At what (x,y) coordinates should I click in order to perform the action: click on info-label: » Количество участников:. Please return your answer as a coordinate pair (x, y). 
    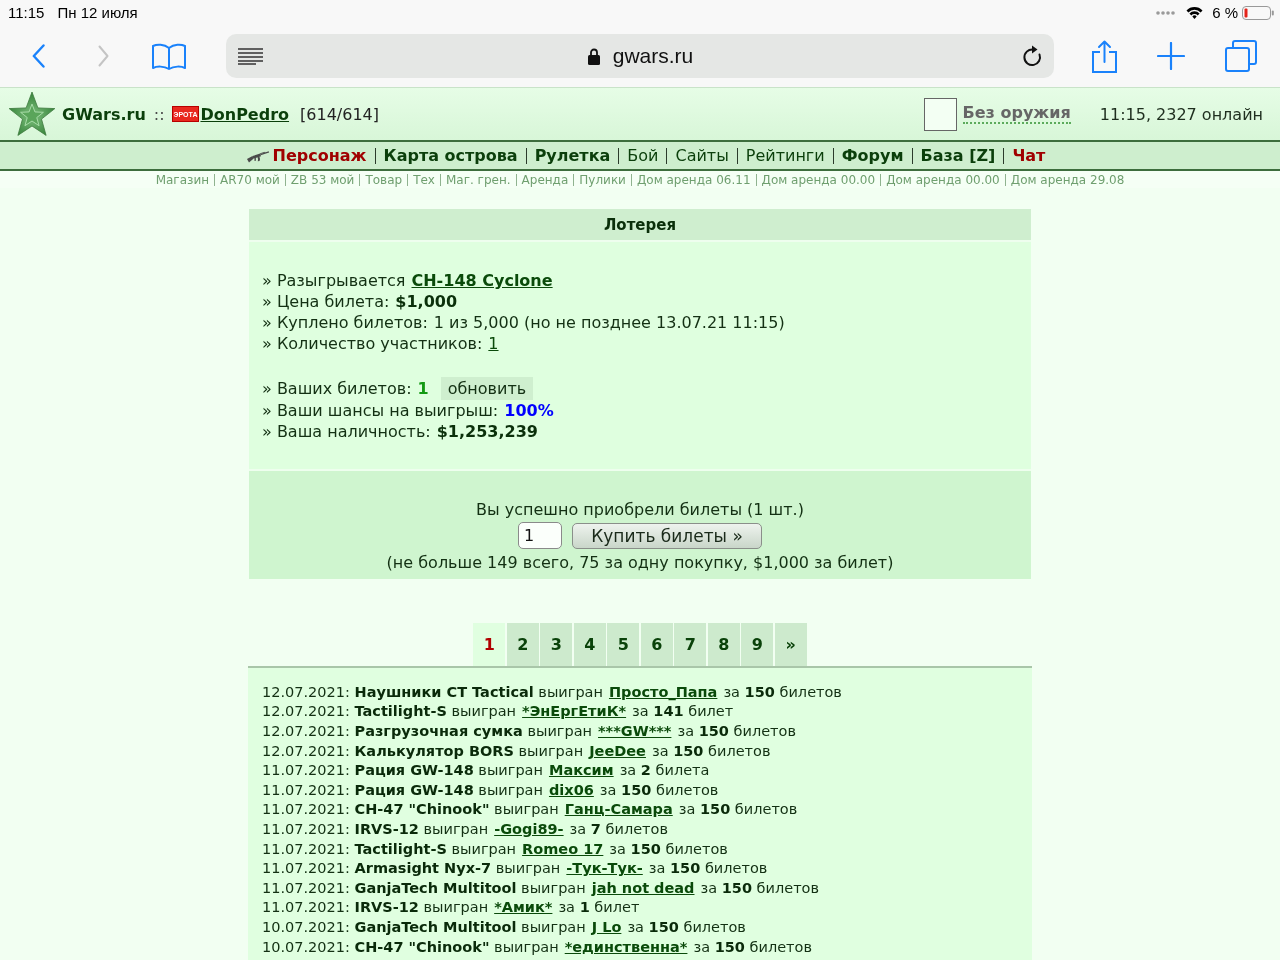
    Looking at the image, I should click on (372, 343).